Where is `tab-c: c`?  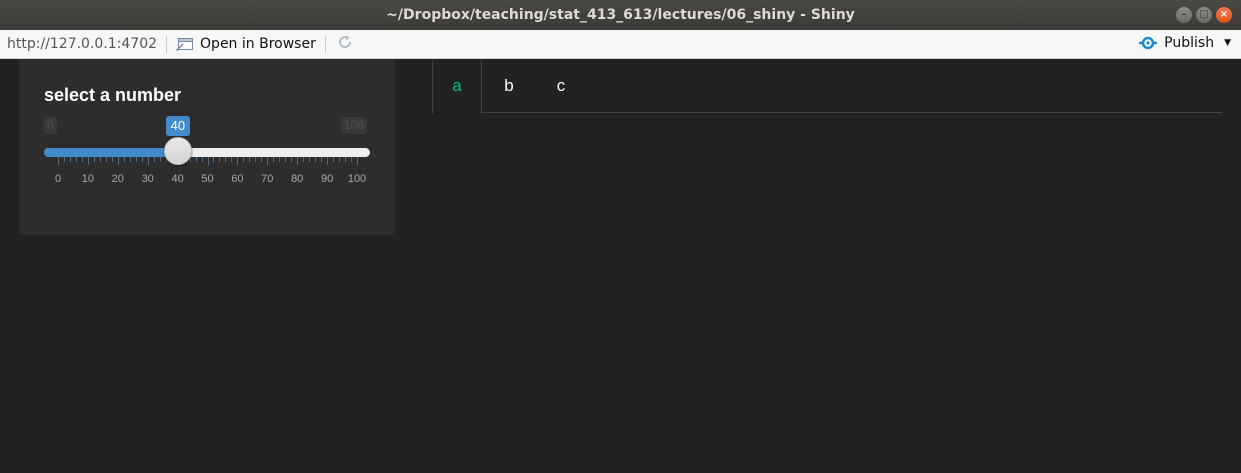
tab-c: c is located at coordinates (561, 86).